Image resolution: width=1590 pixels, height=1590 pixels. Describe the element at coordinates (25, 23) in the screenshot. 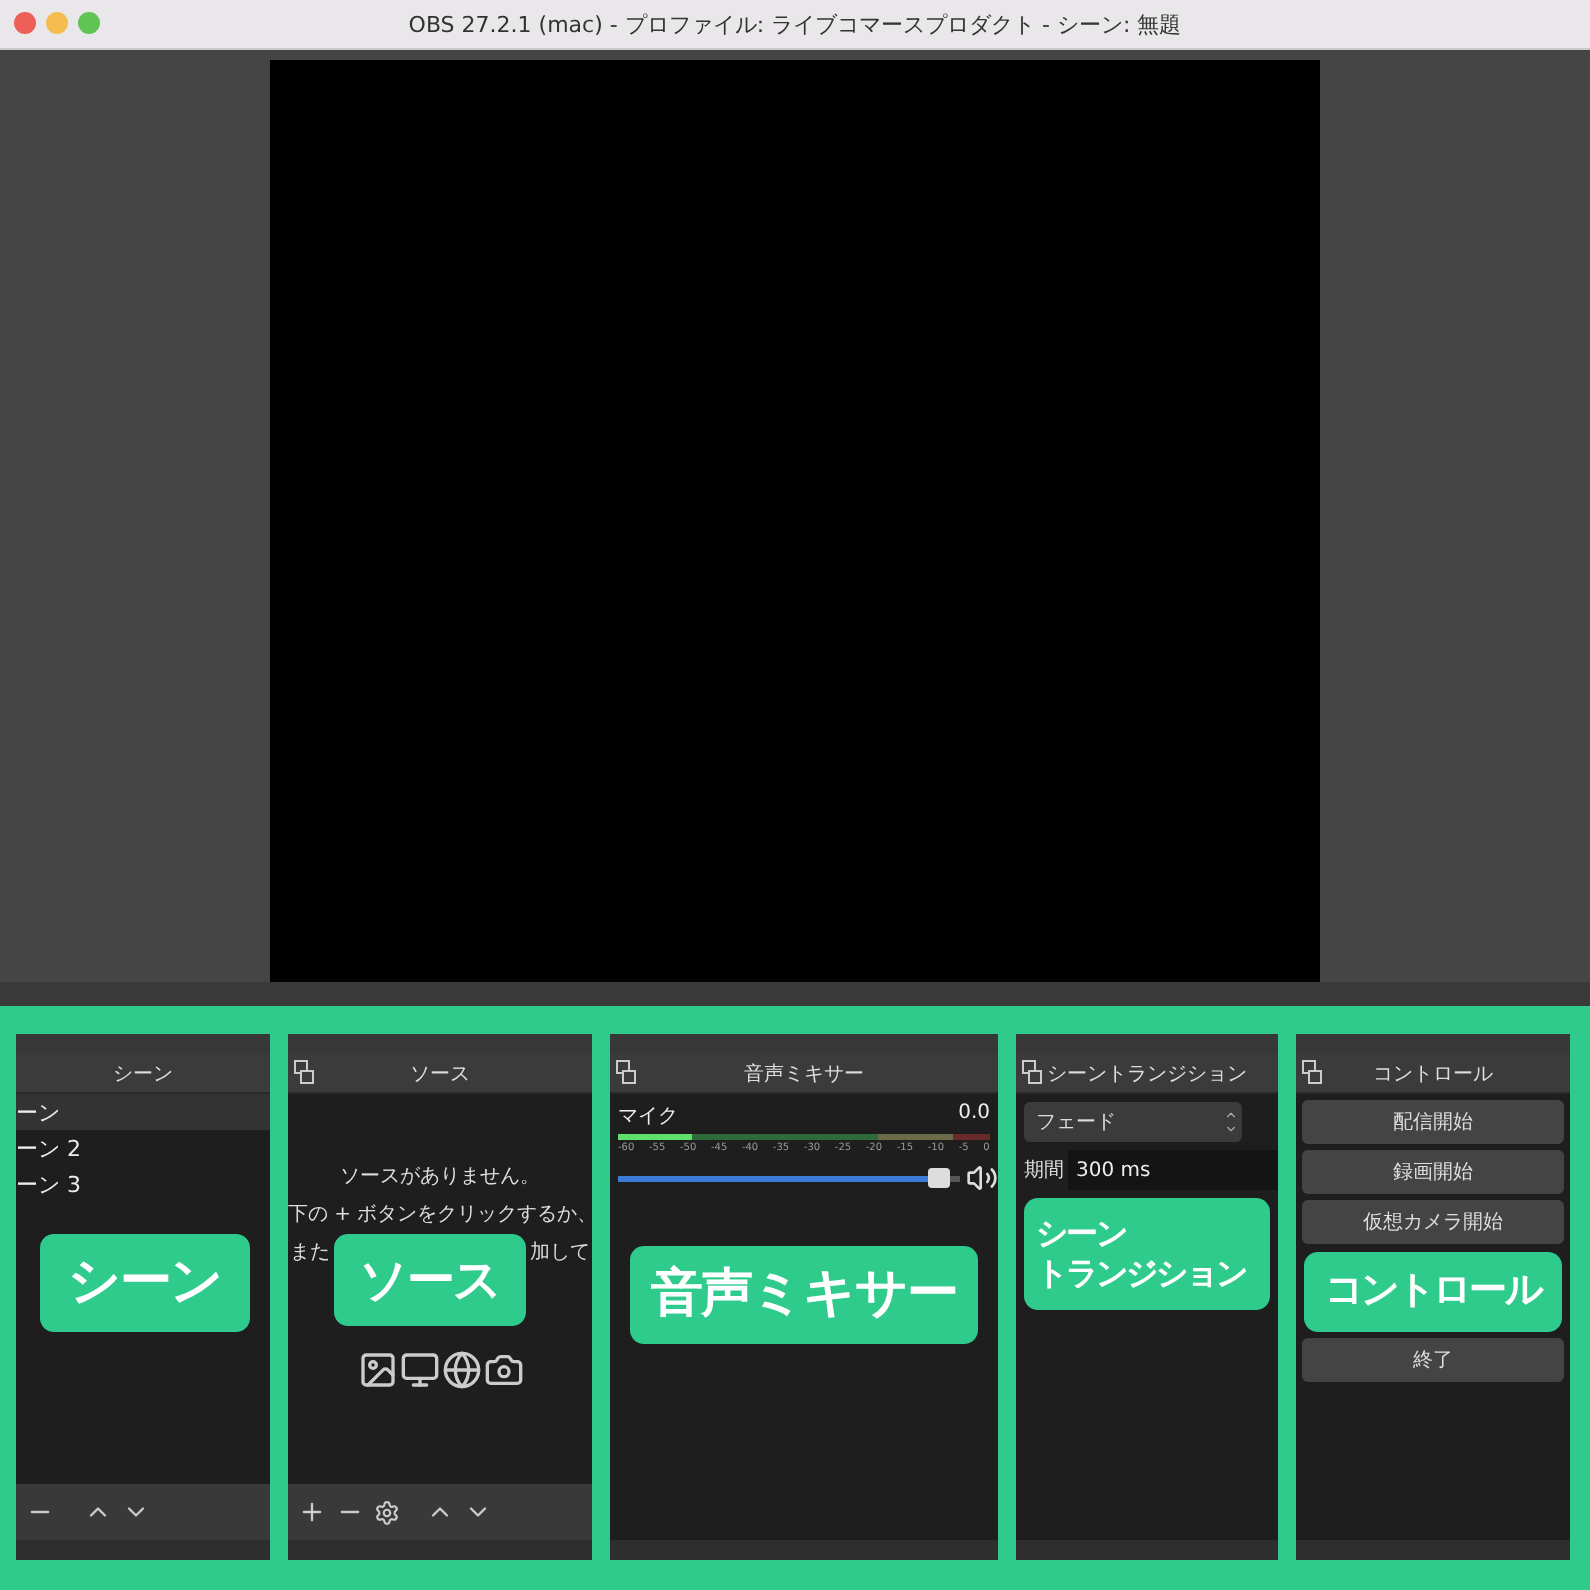

I see `close-icon` at that location.